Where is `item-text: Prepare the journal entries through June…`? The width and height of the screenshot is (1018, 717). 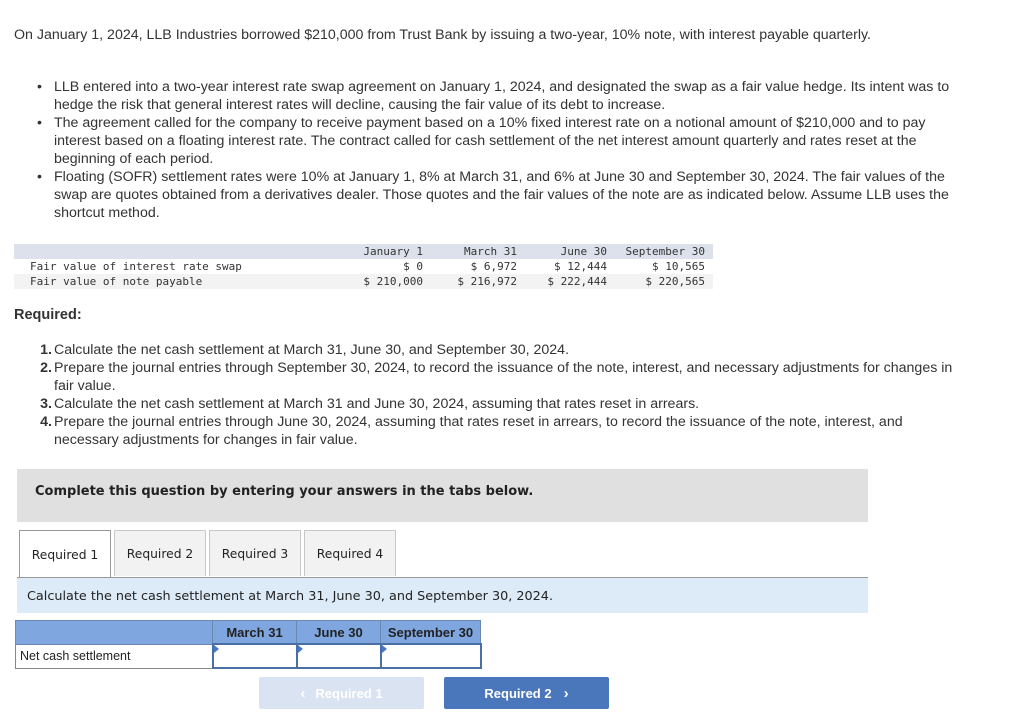 item-text: Prepare the journal entries through June… is located at coordinates (478, 431).